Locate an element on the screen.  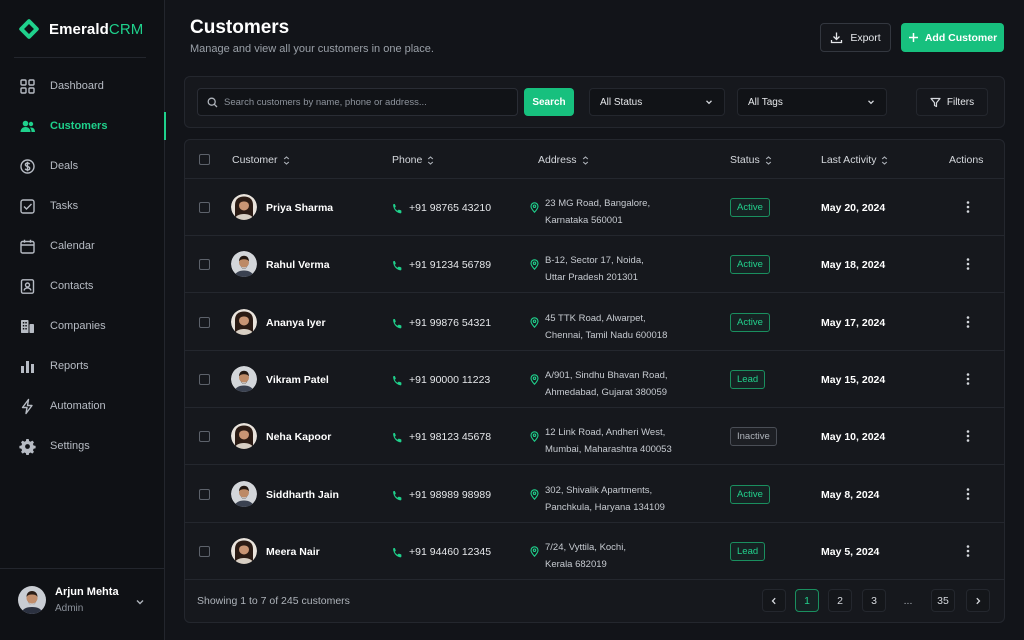
building-icon is located at coordinates (27, 326).